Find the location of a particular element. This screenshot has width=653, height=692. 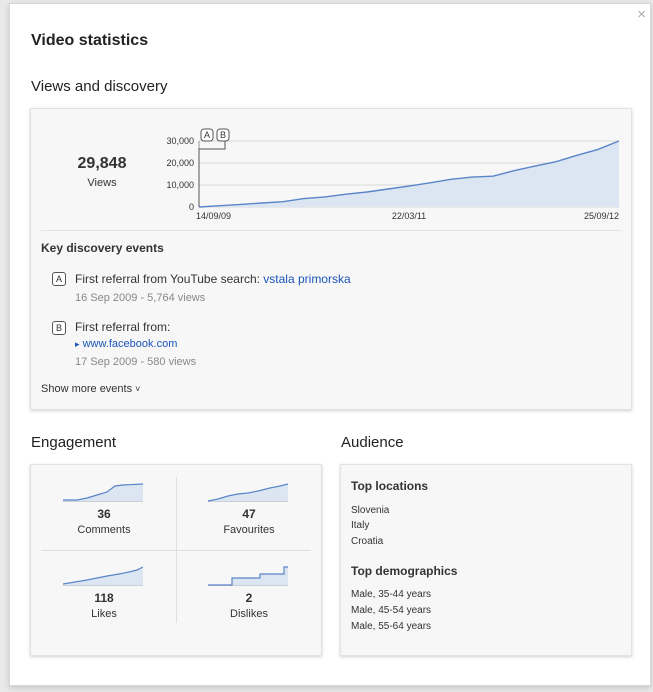

engagement-comments: 36 Comments is located at coordinates (104, 513).